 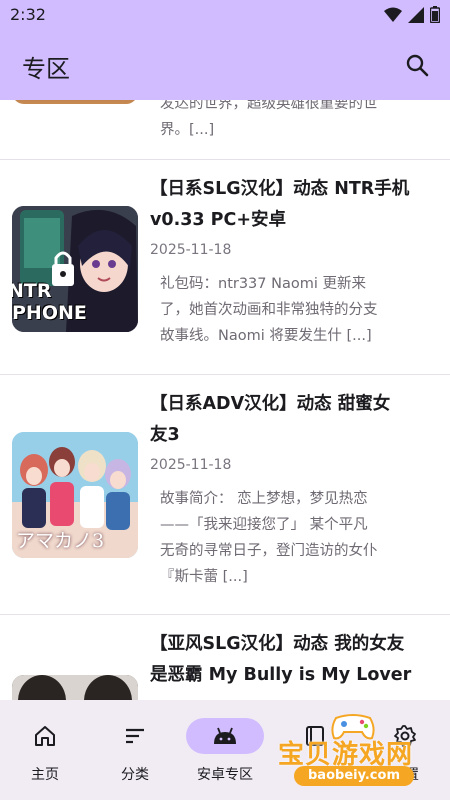 I want to click on watermark-url: baobeiy.com, so click(x=354, y=776).